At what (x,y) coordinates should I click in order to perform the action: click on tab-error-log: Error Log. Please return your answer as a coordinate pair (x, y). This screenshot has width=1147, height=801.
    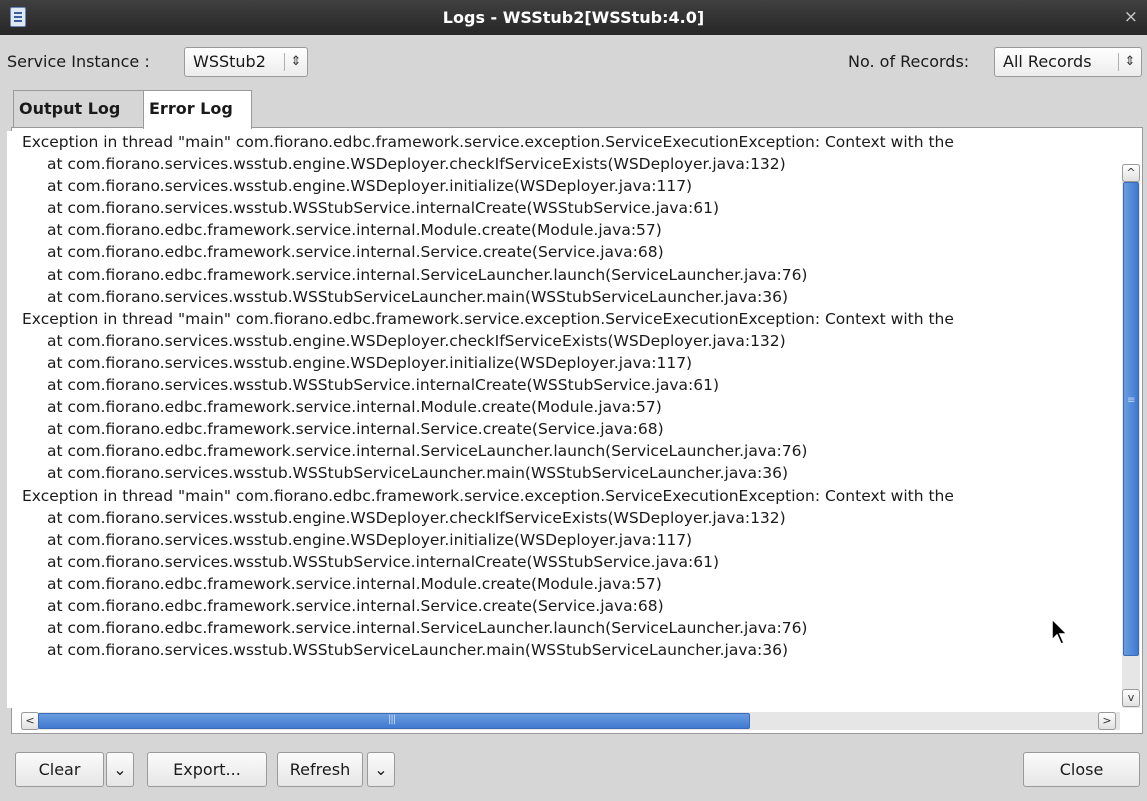
    Looking at the image, I should click on (197, 109).